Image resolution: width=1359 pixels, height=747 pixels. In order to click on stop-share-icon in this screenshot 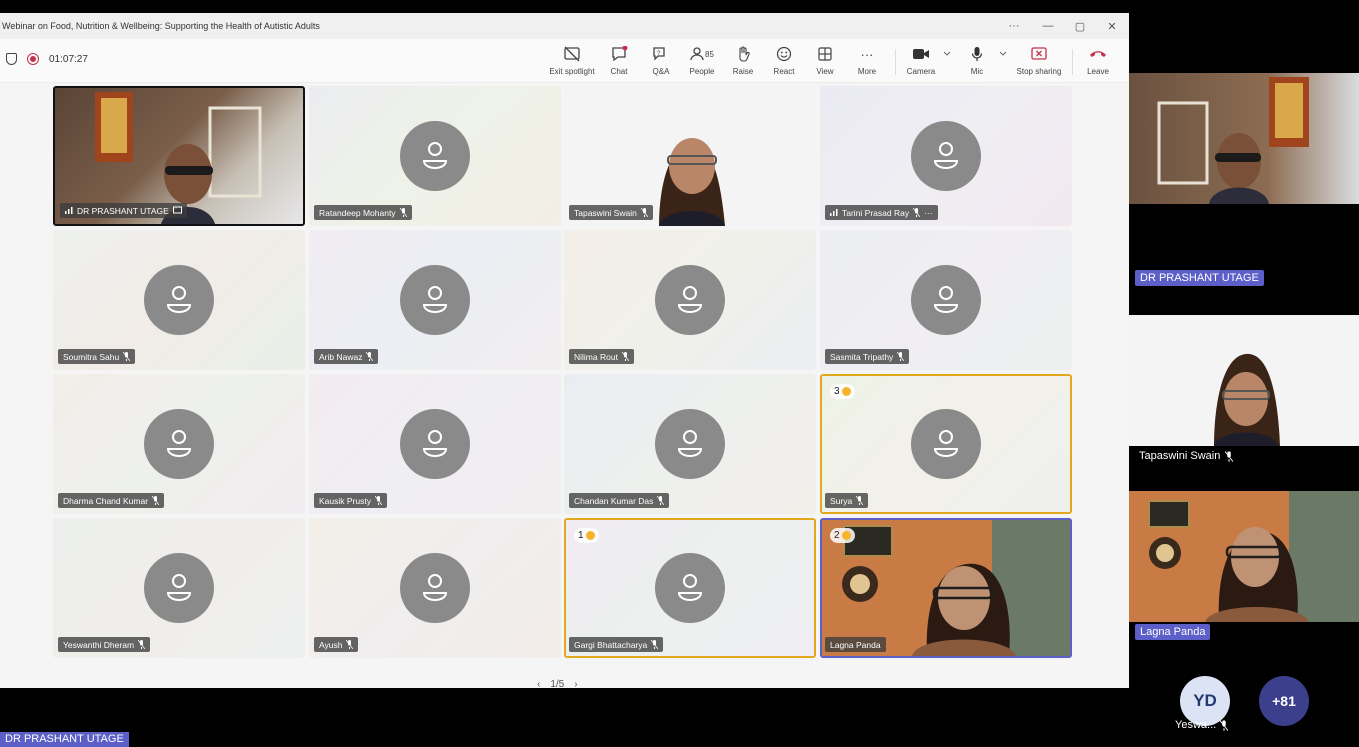, I will do `click(1039, 54)`.